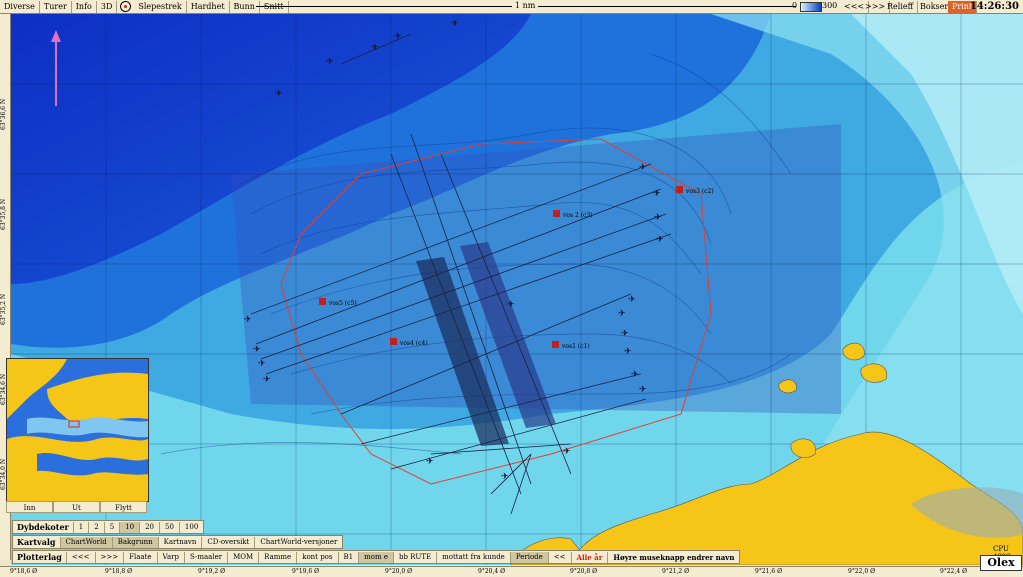 This screenshot has width=1023, height=577. I want to click on menu-3d: 3D, so click(107, 6).